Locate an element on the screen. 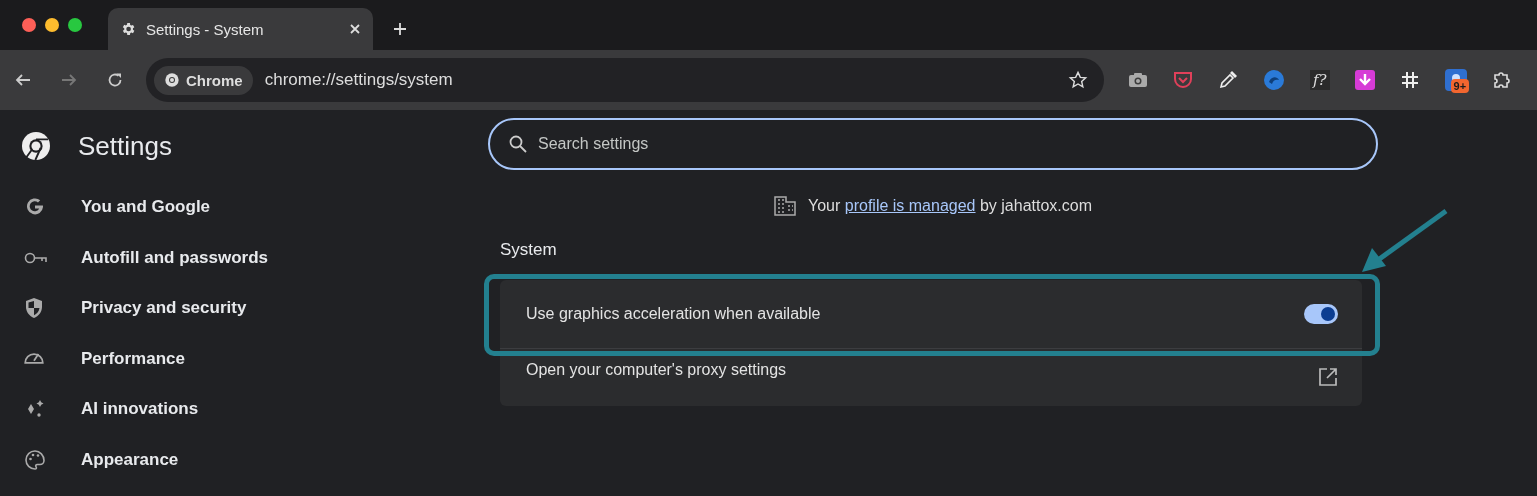 The image size is (1537, 496). eyedropper-icon is located at coordinates (1228, 80).